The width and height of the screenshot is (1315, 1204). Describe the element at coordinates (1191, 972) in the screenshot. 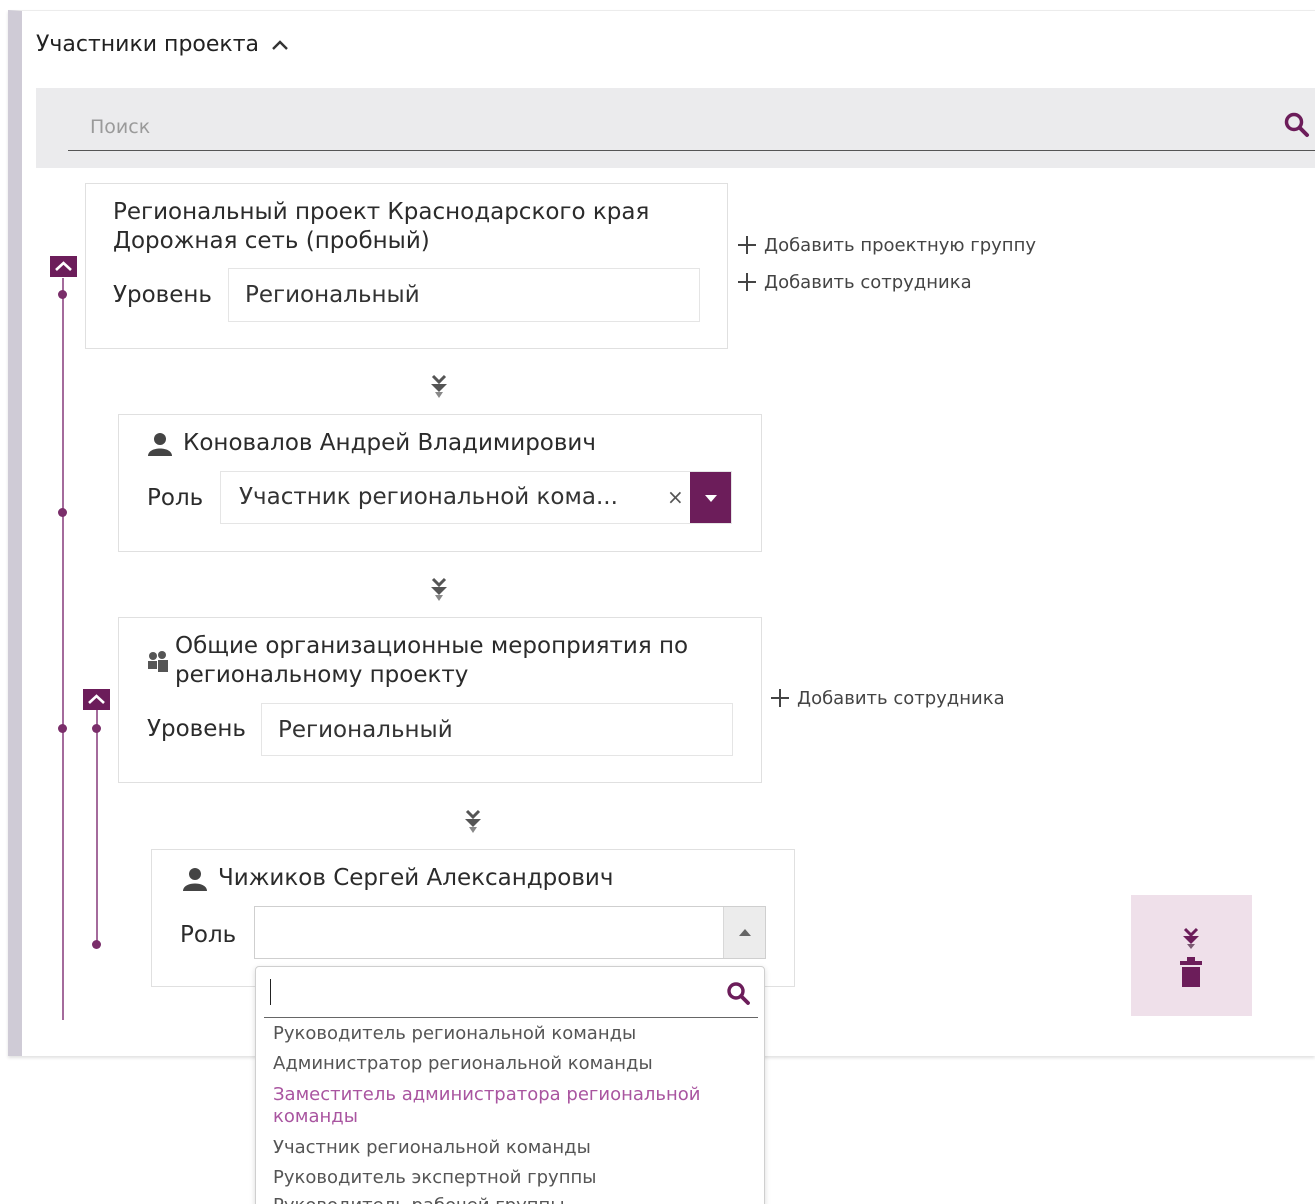

I see `trash-icon` at that location.